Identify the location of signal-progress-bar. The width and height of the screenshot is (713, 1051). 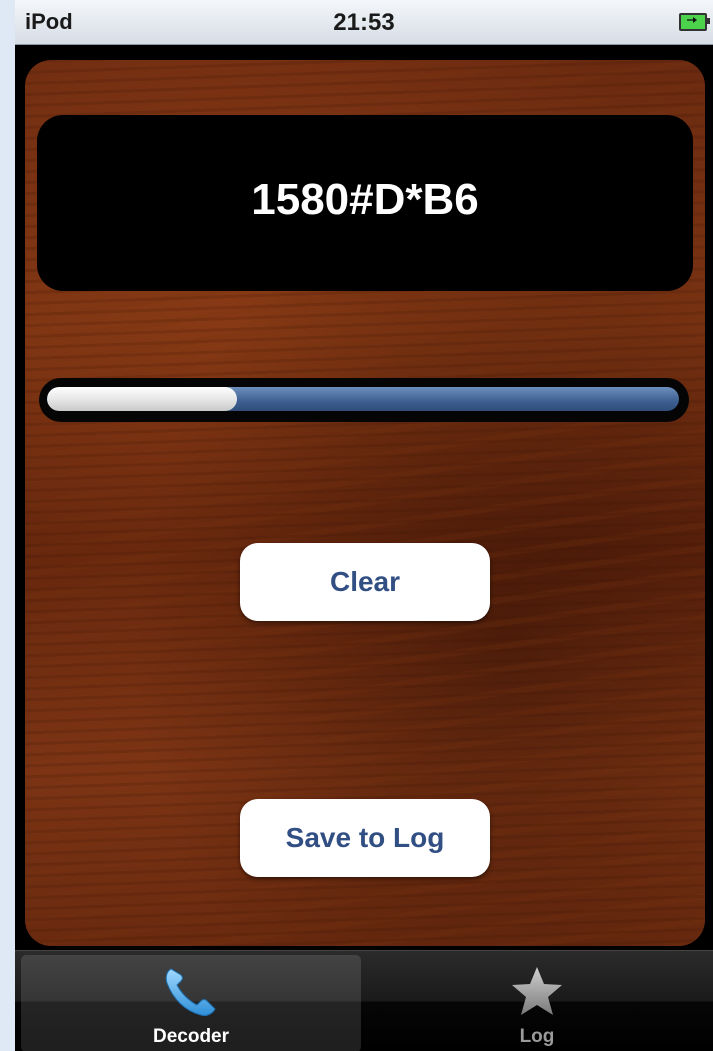
(364, 400).